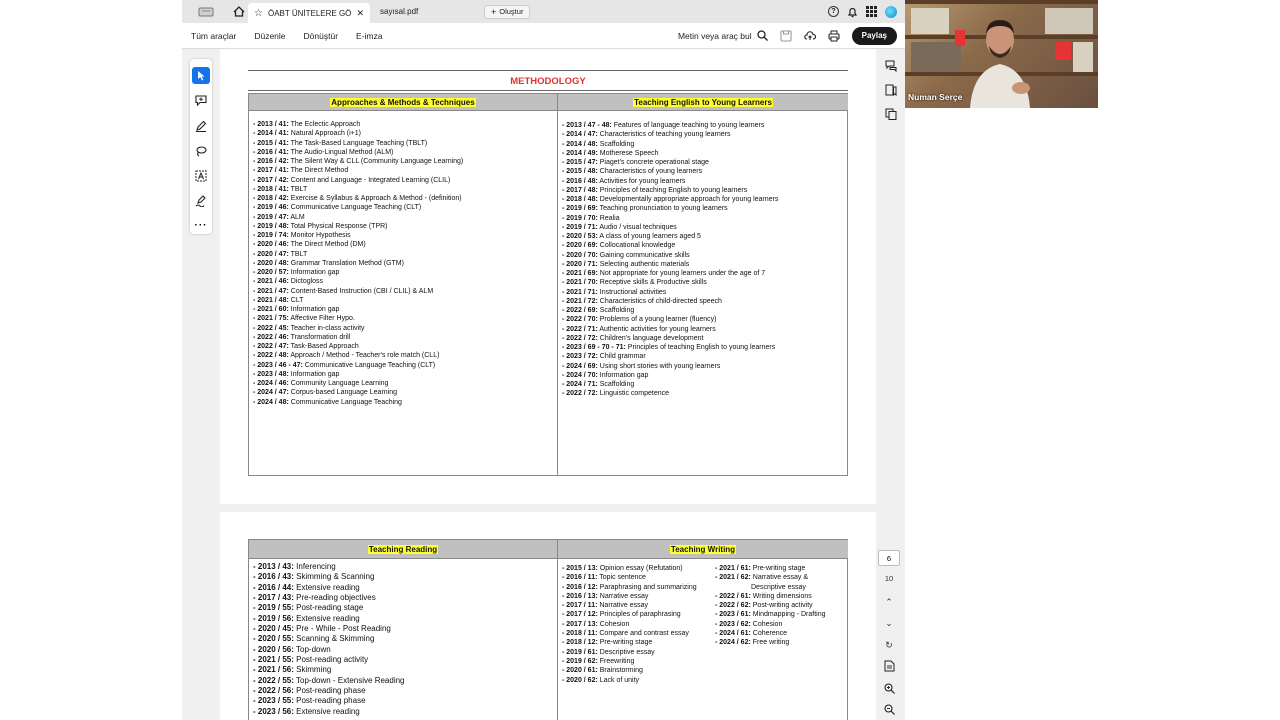 The width and height of the screenshot is (1280, 720). Describe the element at coordinates (507, 11) in the screenshot. I see `new-tab-button: + Oluştur` at that location.